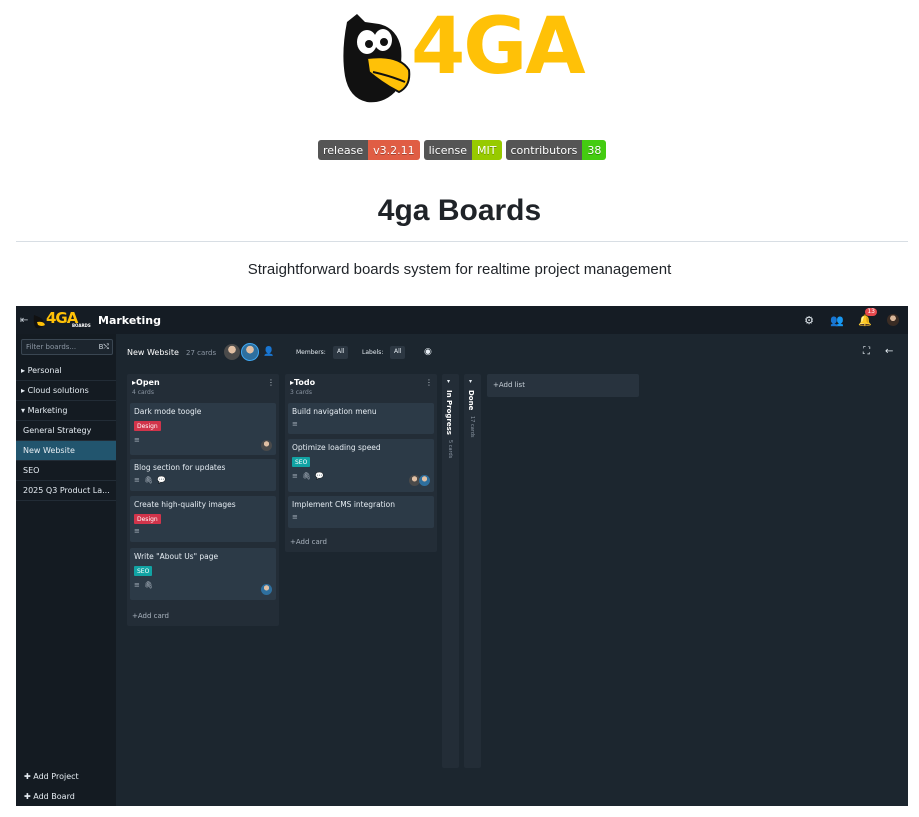 The height and width of the screenshot is (817, 919). Describe the element at coordinates (153, 352) in the screenshot. I see `board-name: New Website` at that location.